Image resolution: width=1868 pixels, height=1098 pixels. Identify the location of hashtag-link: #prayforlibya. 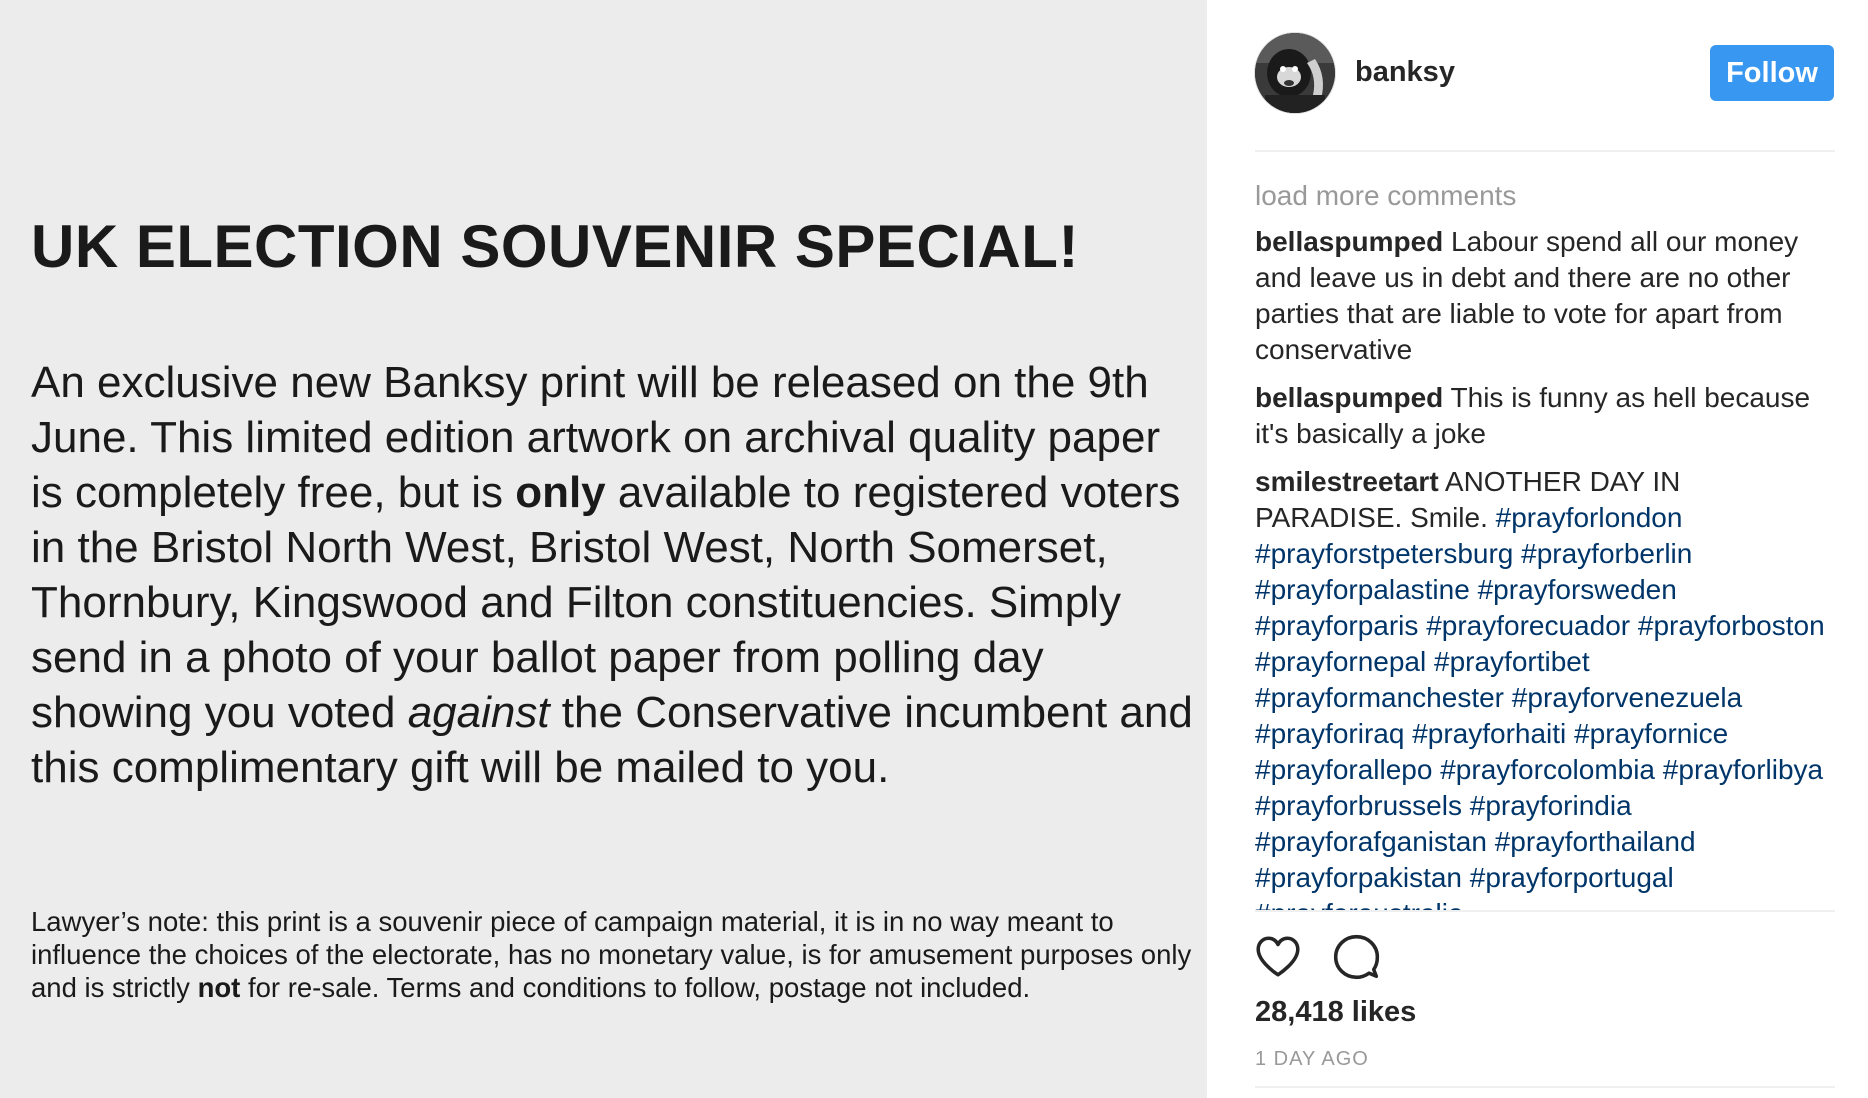
(1743, 769).